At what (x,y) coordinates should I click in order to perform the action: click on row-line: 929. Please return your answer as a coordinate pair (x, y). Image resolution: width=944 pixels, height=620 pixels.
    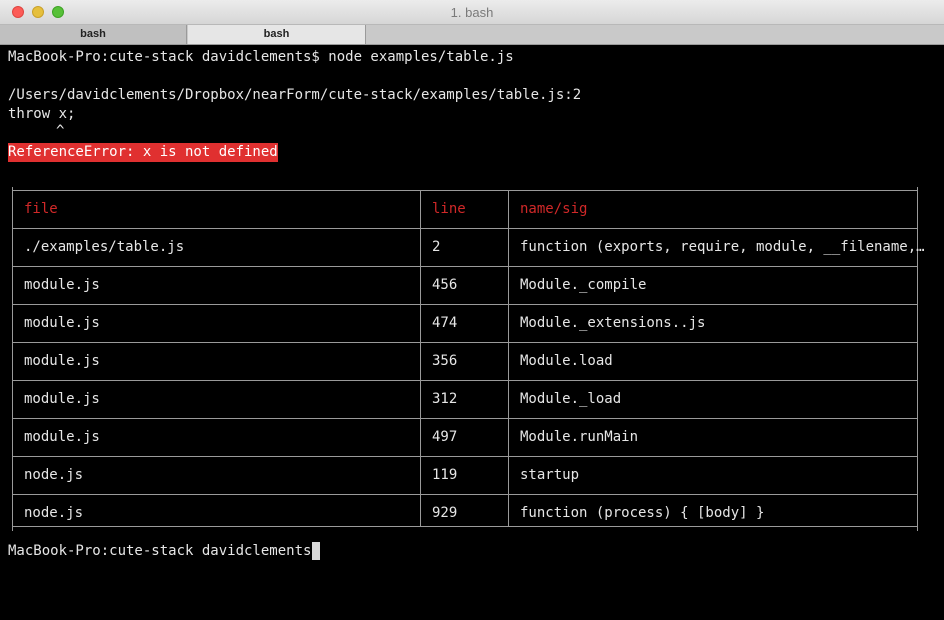
    Looking at the image, I should click on (445, 513).